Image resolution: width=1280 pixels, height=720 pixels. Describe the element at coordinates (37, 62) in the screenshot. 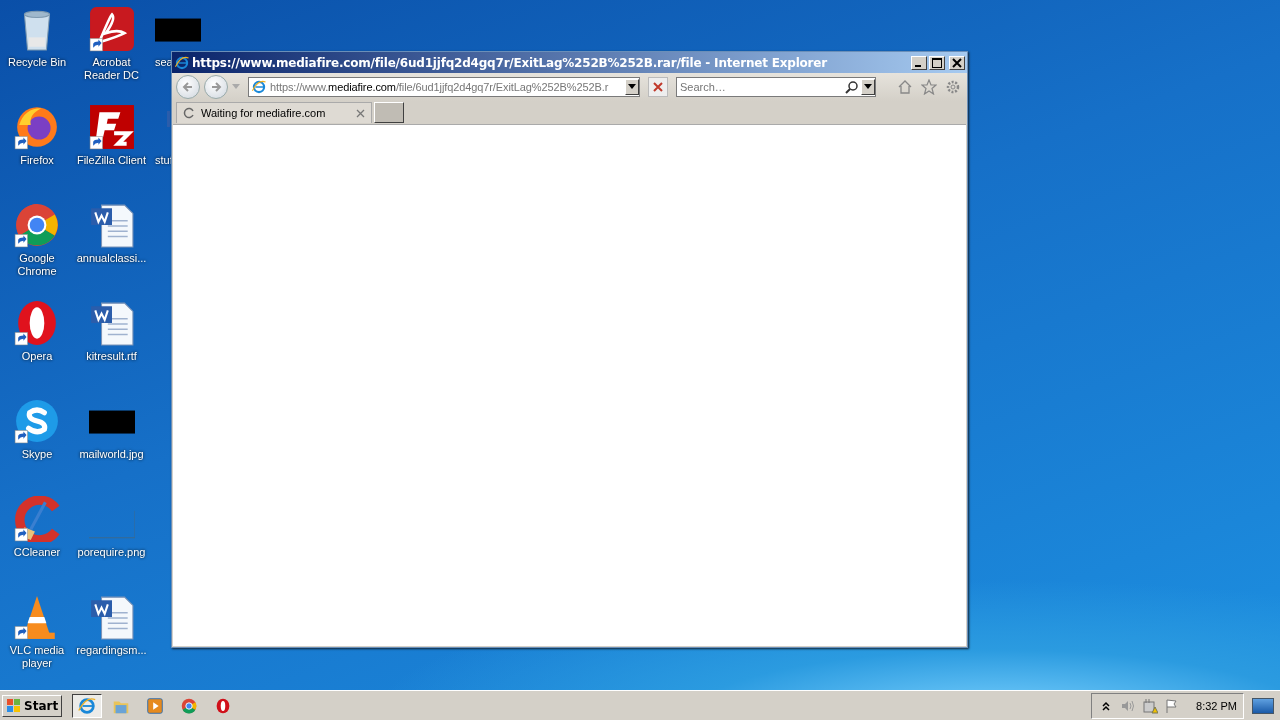

I see `icon-label: Recycle Bin` at that location.